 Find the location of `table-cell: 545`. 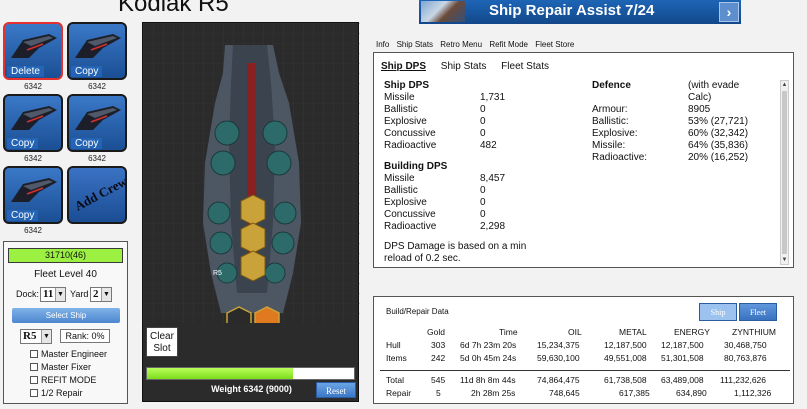

table-cell: 545 is located at coordinates (438, 380).